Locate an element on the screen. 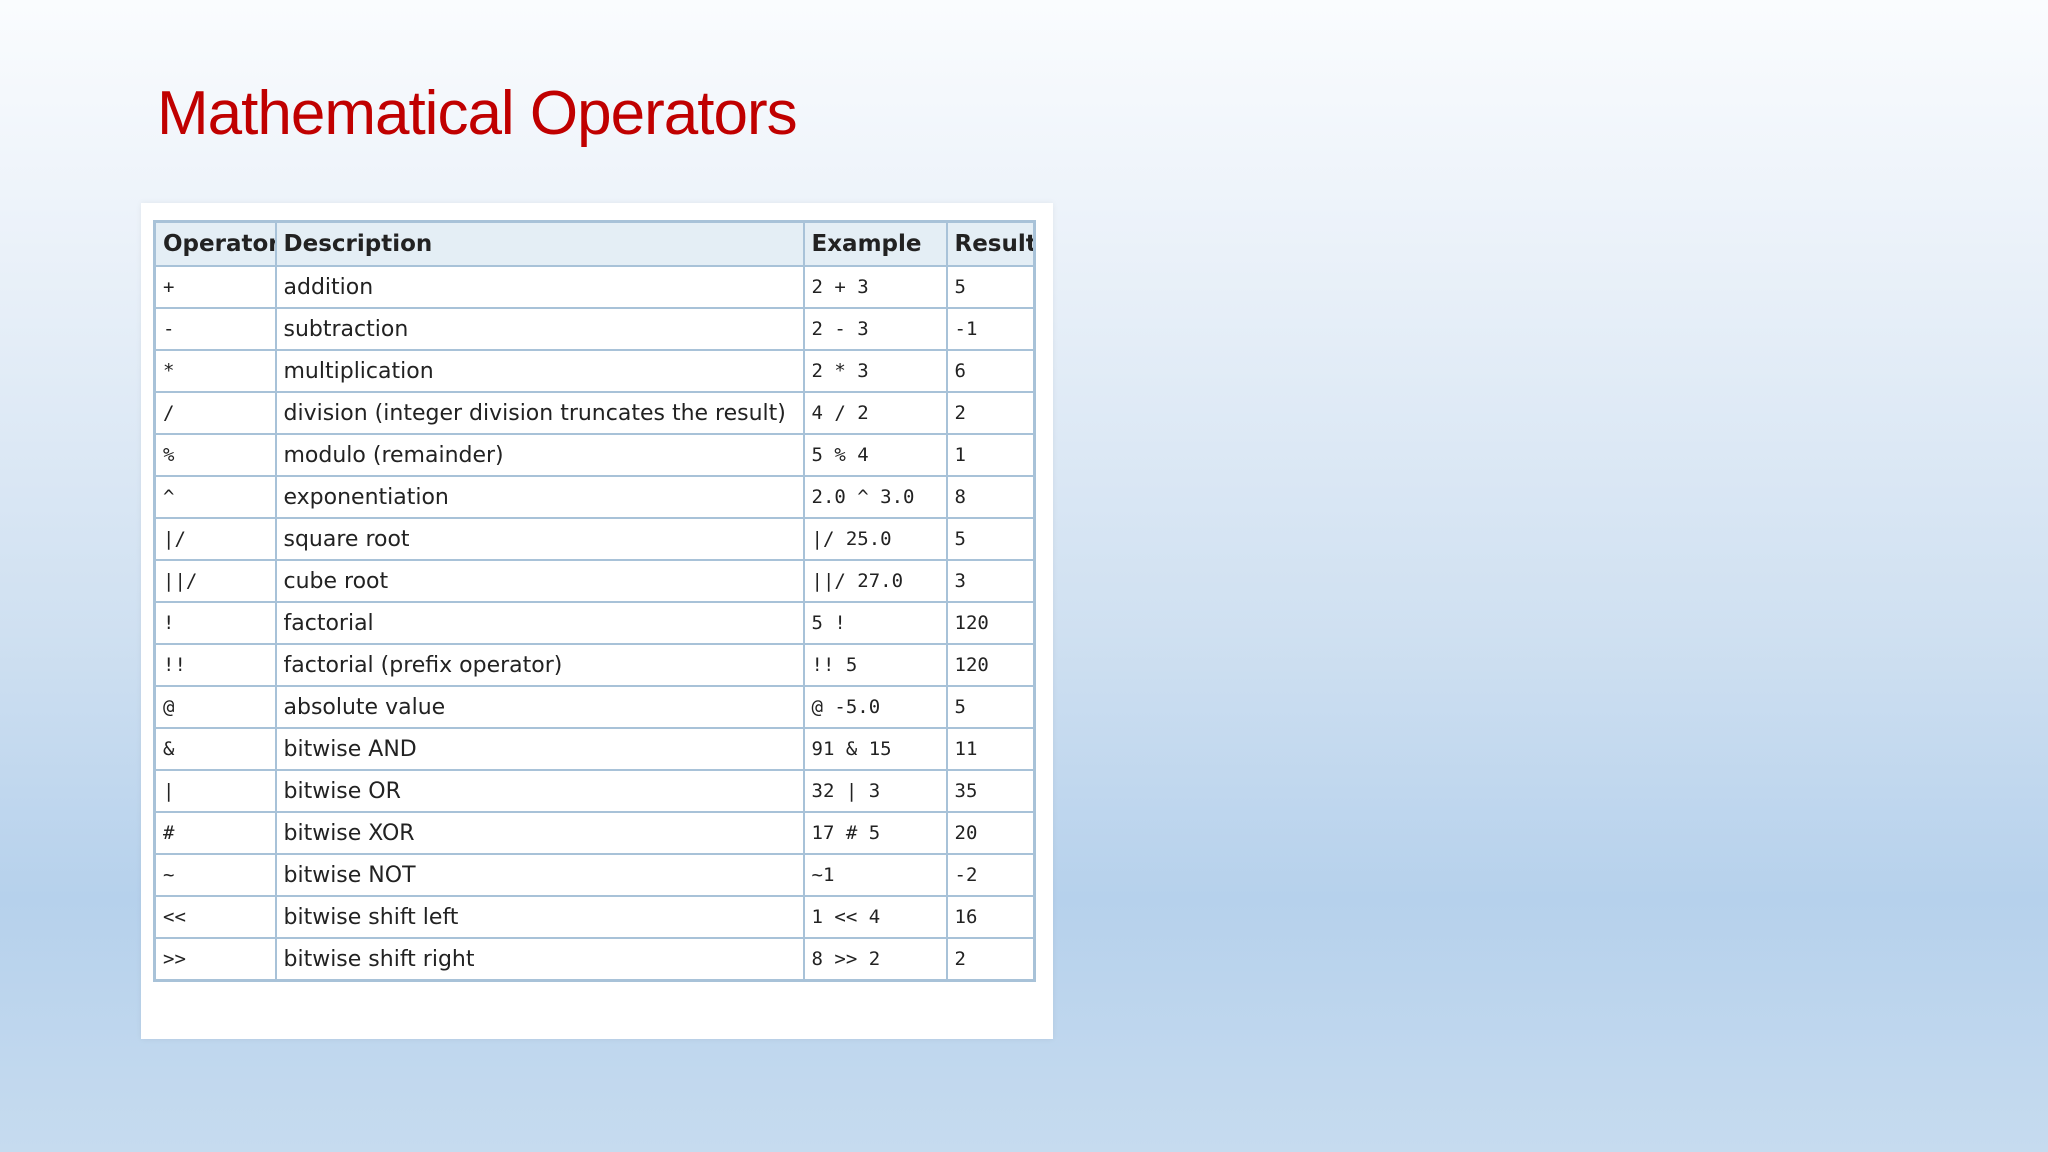 Image resolution: width=2048 pixels, height=1152 pixels. table-row: ~ bitwise NOT ~1 -2 is located at coordinates (594, 875).